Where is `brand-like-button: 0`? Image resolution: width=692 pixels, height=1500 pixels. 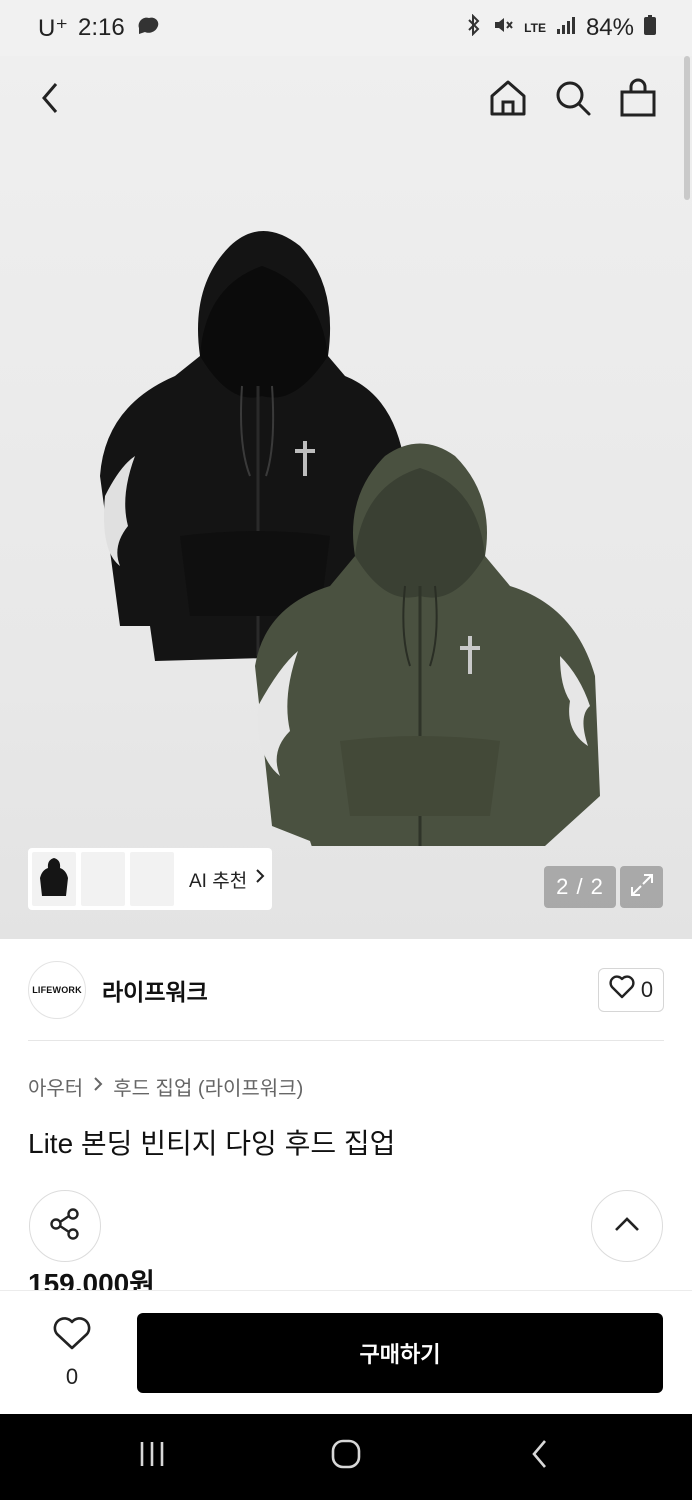
brand-like-button: 0 is located at coordinates (631, 990).